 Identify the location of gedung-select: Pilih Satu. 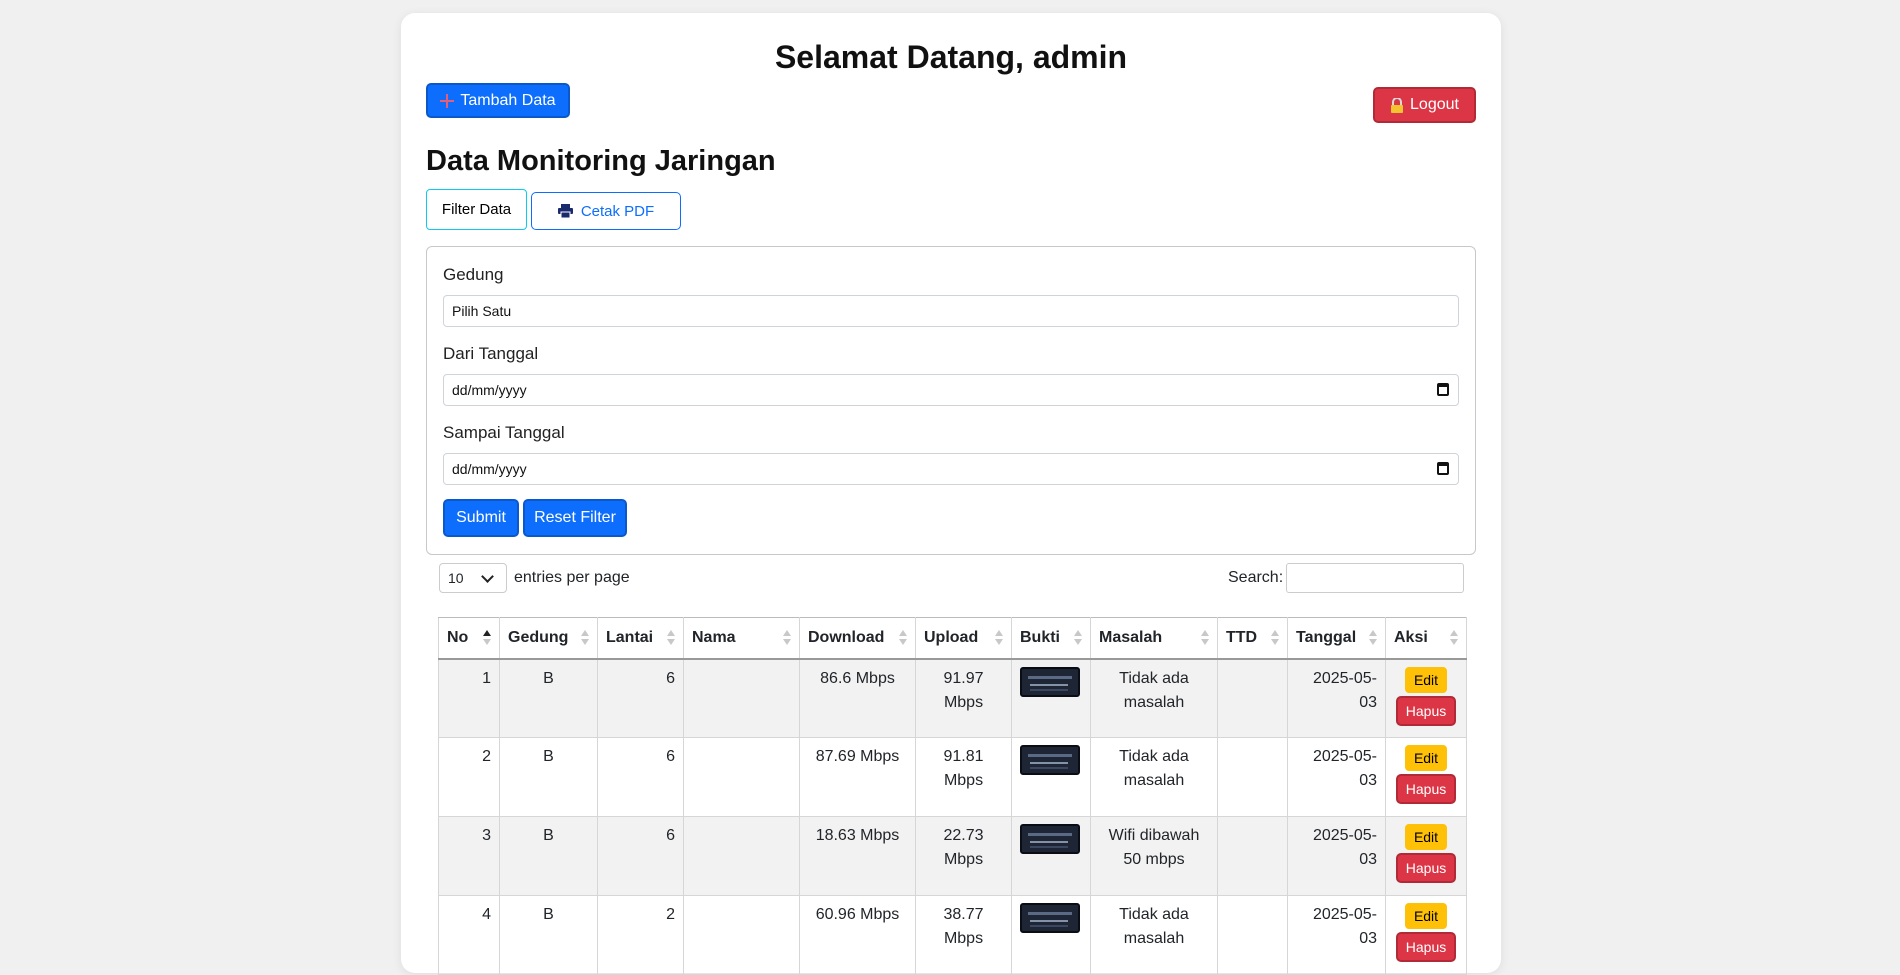
(951, 311).